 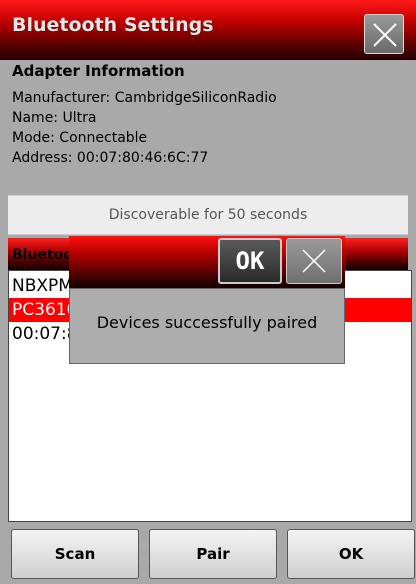 I want to click on address-text: Address: 00:07:80:46:6C:77, so click(x=110, y=158).